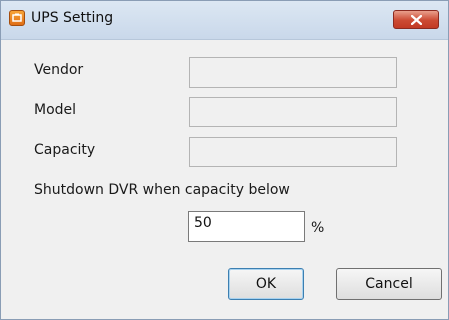 Image resolution: width=449 pixels, height=320 pixels. Describe the element at coordinates (246, 226) in the screenshot. I see `shutdown-capacity-input: 50` at that location.